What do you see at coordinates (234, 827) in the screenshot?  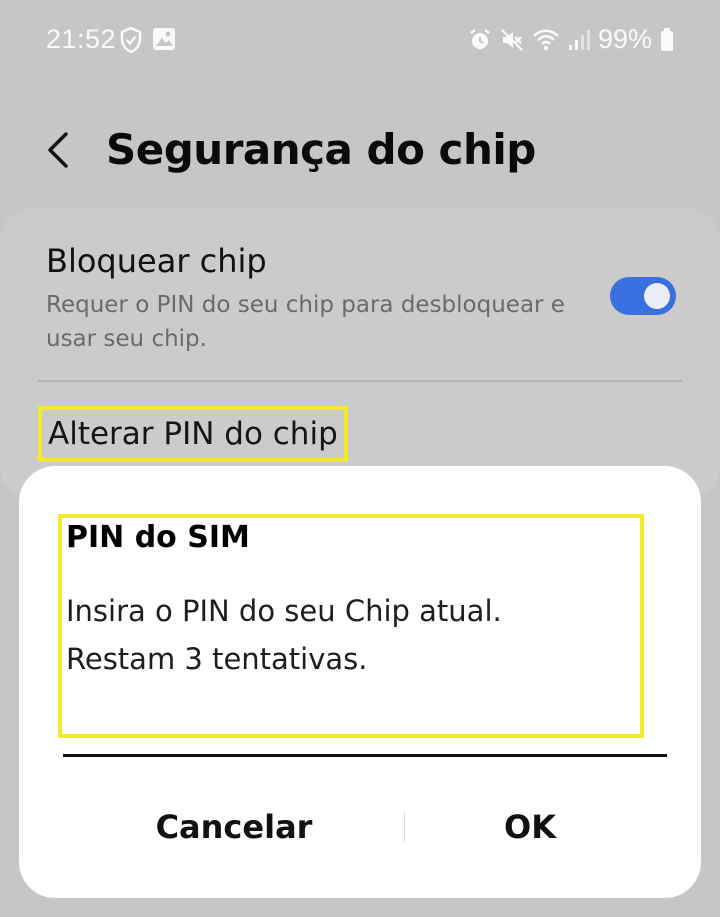 I see `cancel-button: Cancelar` at bounding box center [234, 827].